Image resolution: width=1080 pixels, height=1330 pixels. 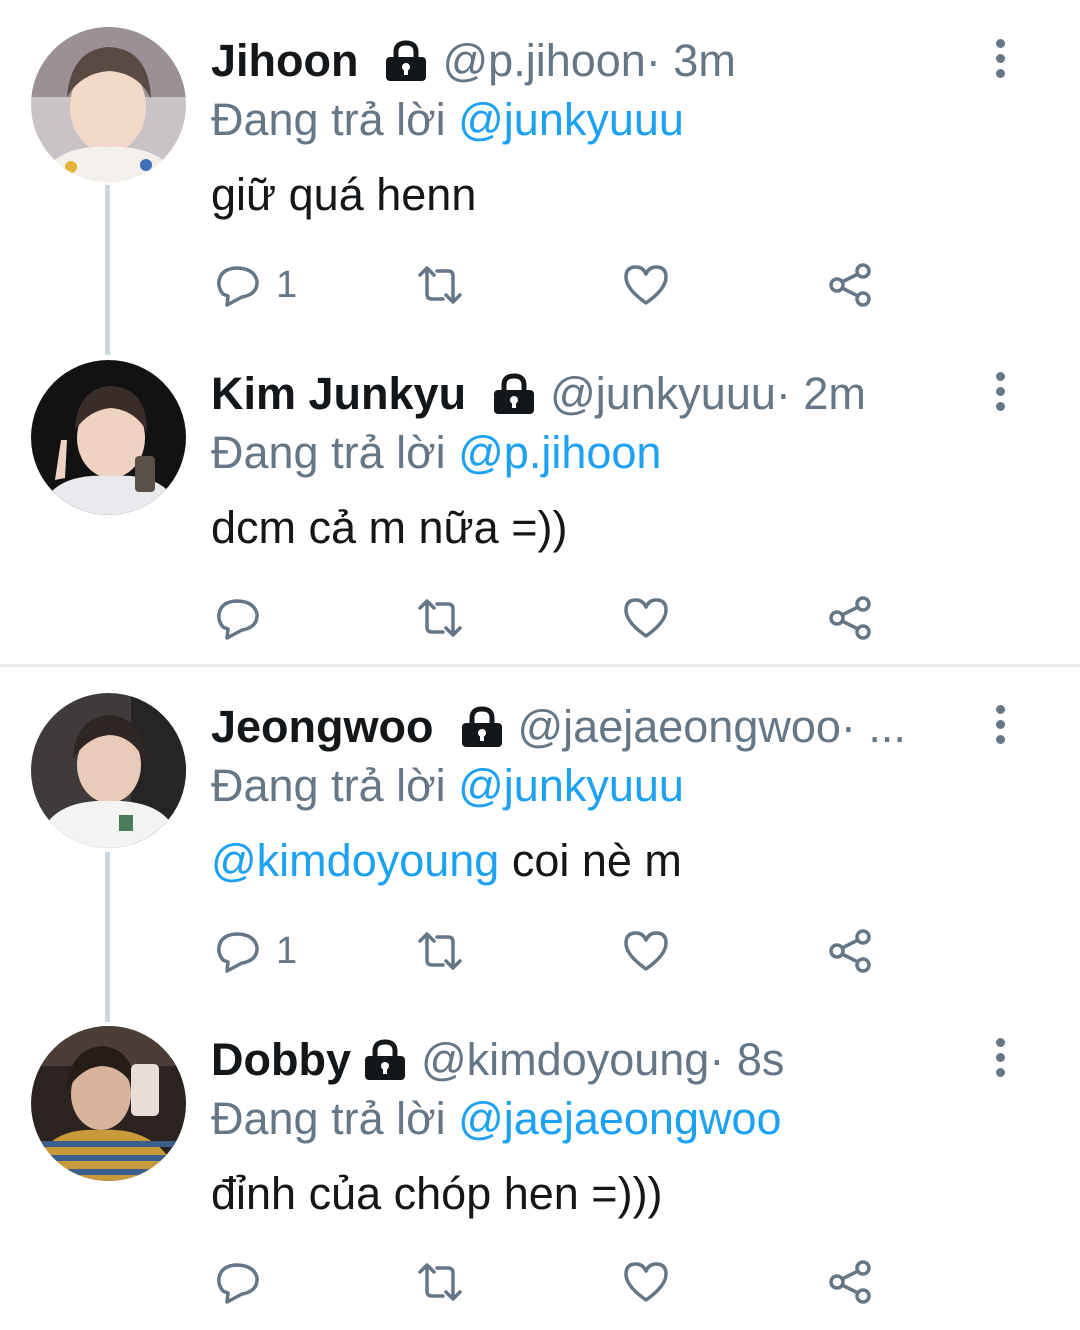 What do you see at coordinates (1000, 1057) in the screenshot?
I see `more-vertical-icon` at bounding box center [1000, 1057].